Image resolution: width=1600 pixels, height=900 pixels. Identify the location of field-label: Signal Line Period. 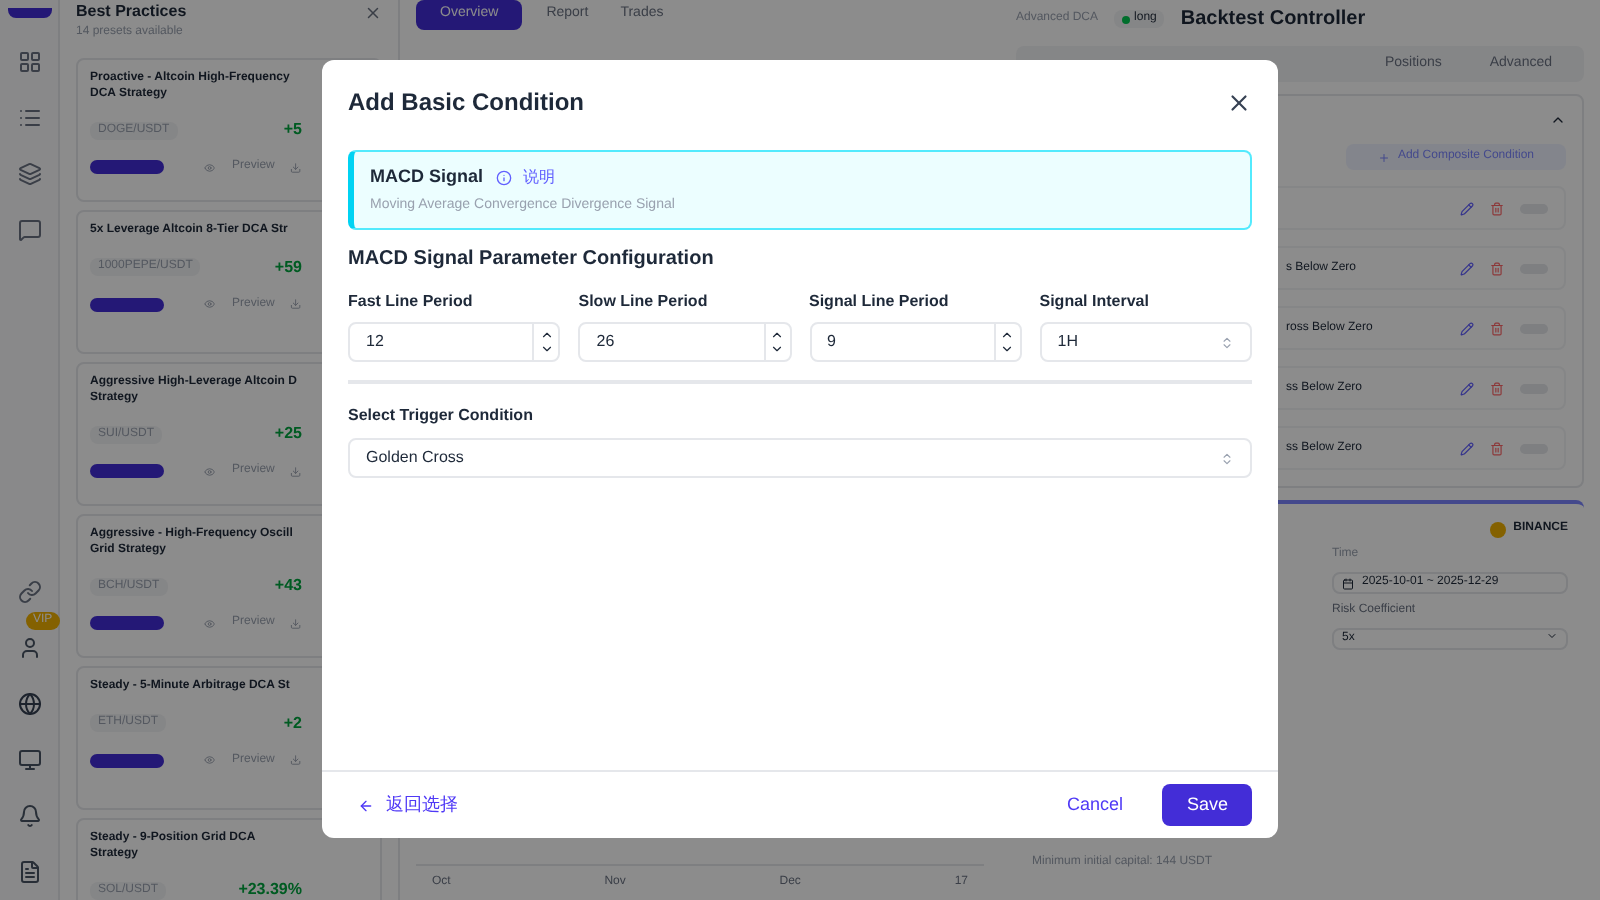
(880, 302).